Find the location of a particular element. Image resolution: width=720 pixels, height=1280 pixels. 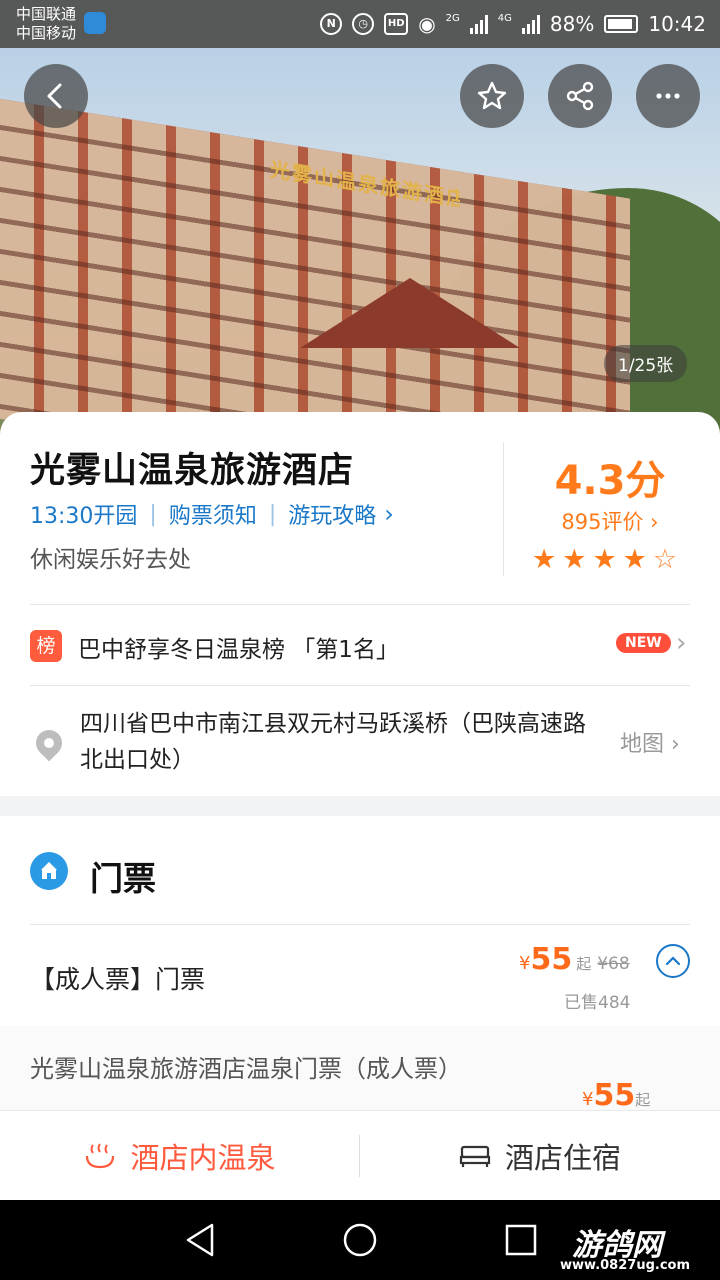

nav-back-icon is located at coordinates (200, 1240).